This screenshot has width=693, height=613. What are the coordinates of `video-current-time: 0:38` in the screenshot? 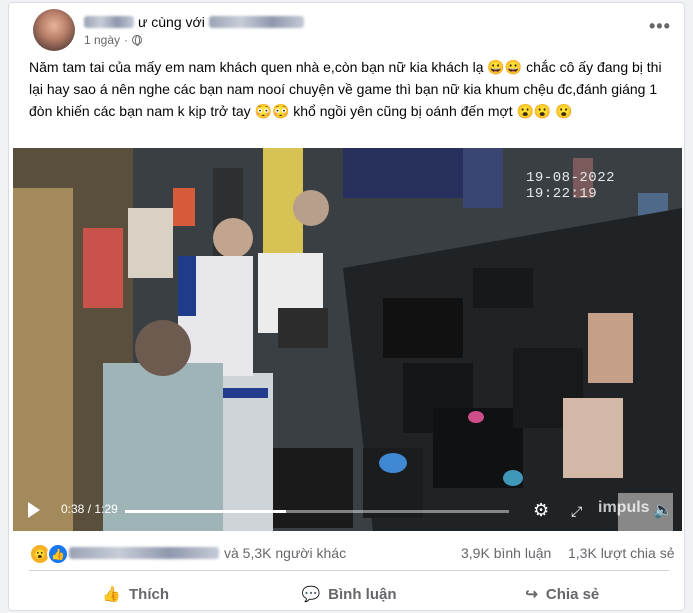 It's located at (73, 509).